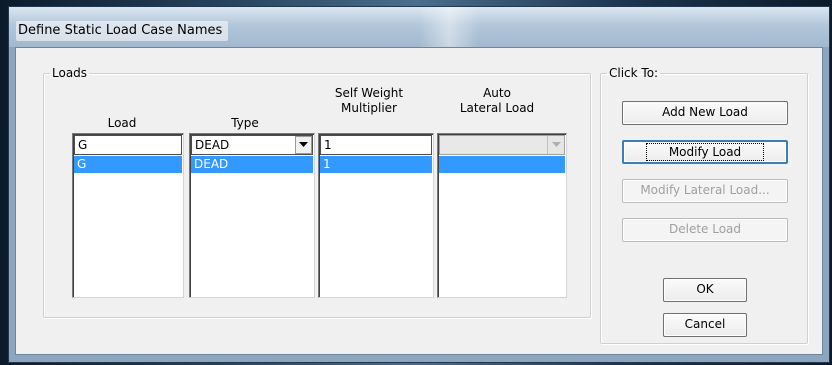  I want to click on ok-button: OK, so click(705, 290).